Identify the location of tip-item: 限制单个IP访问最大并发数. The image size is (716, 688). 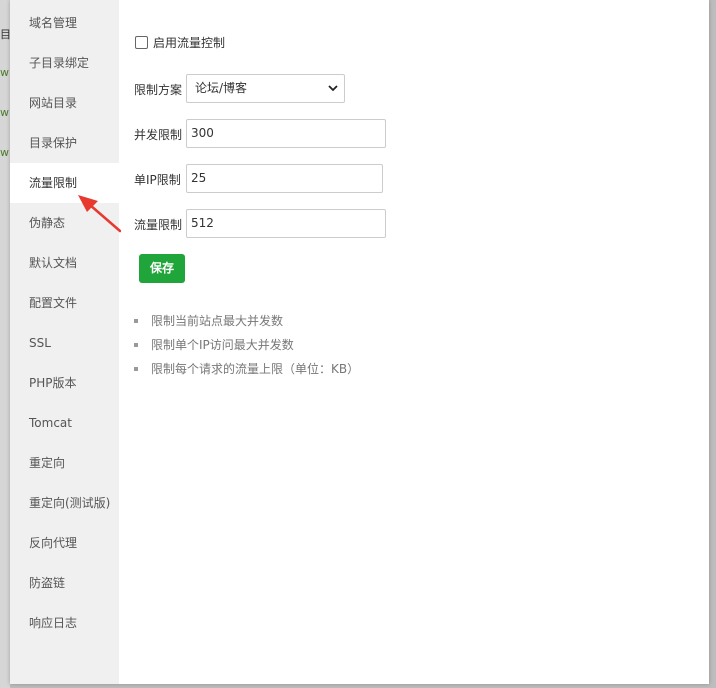
(246, 347).